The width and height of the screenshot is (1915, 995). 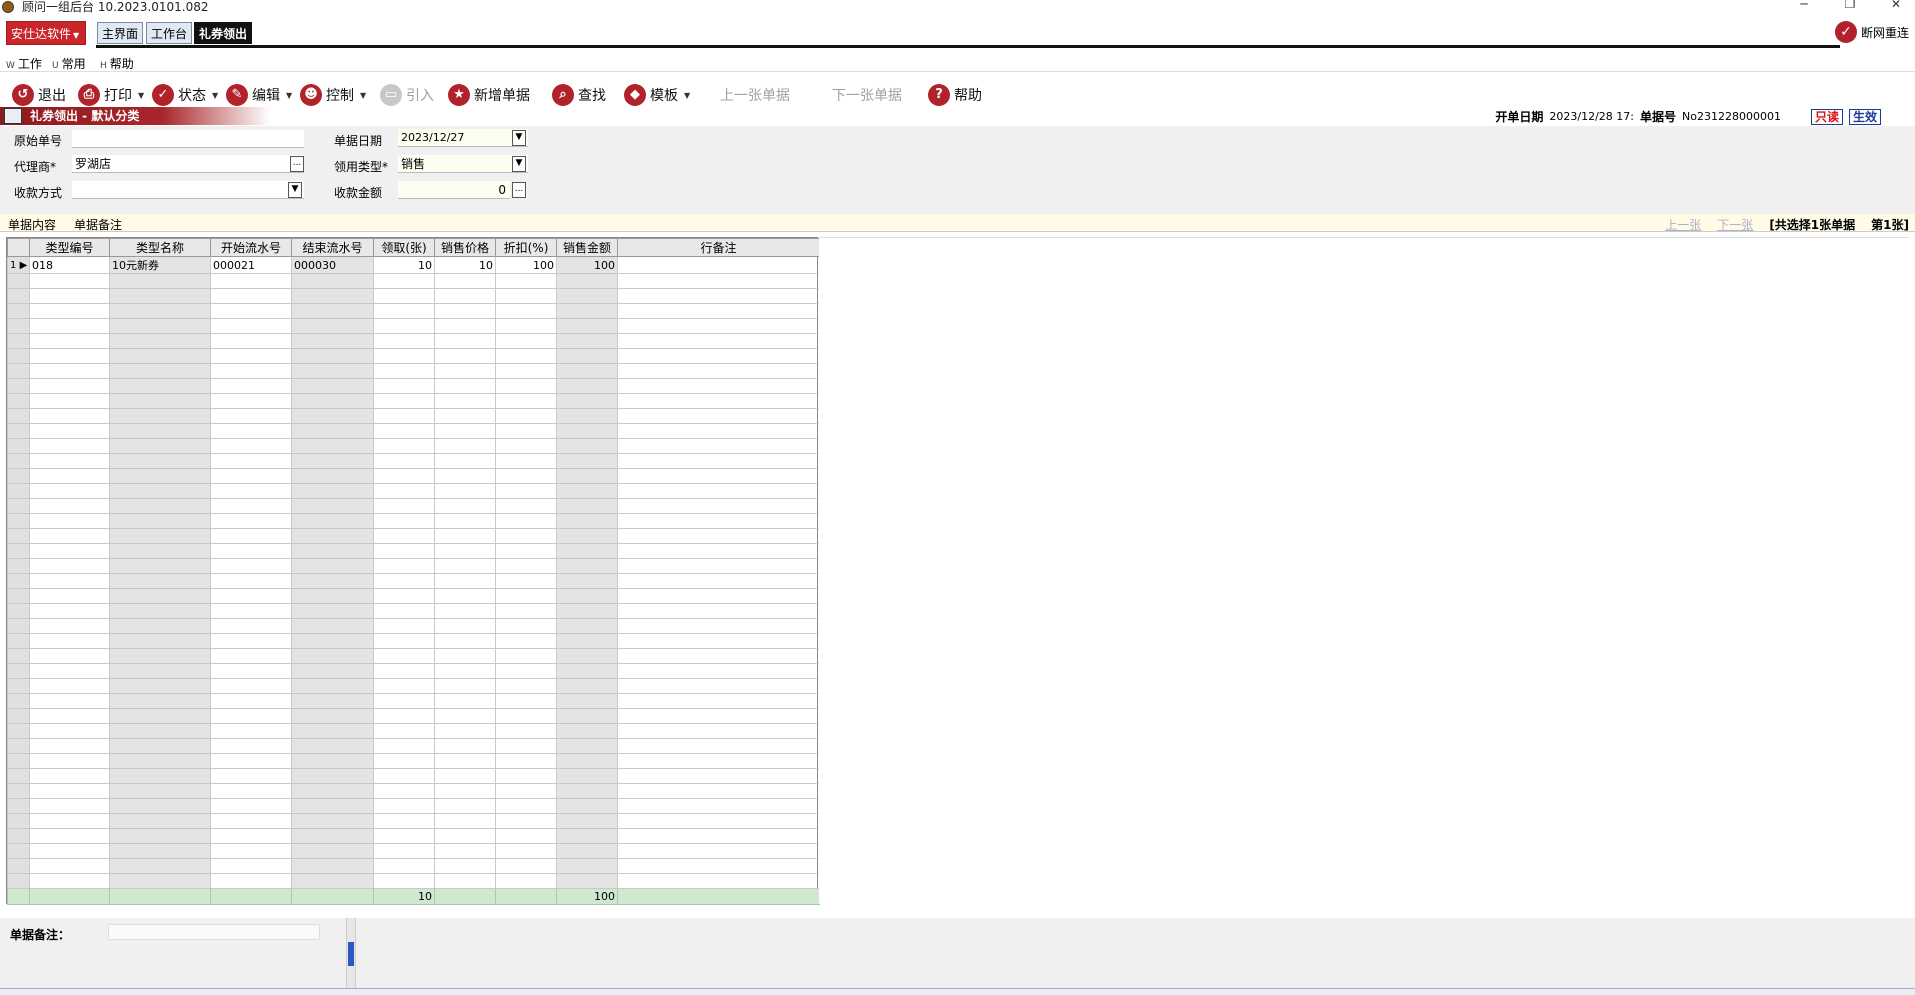 I want to click on tab-doc-remark: 单据备注, so click(x=98, y=224).